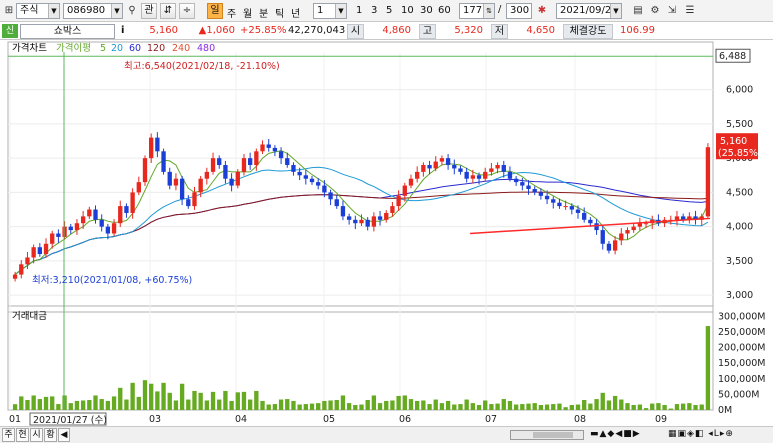  What do you see at coordinates (22, 435) in the screenshot?
I see `tab-bottom-2: 현` at bounding box center [22, 435].